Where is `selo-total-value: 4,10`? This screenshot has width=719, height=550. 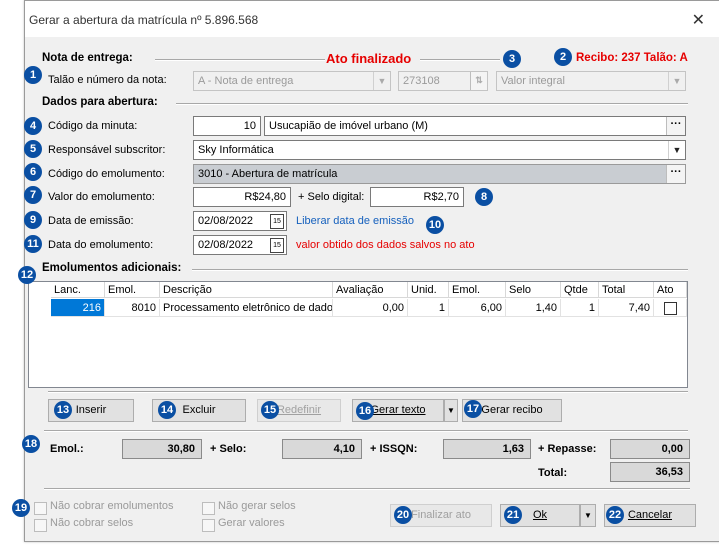
selo-total-value: 4,10 is located at coordinates (322, 449).